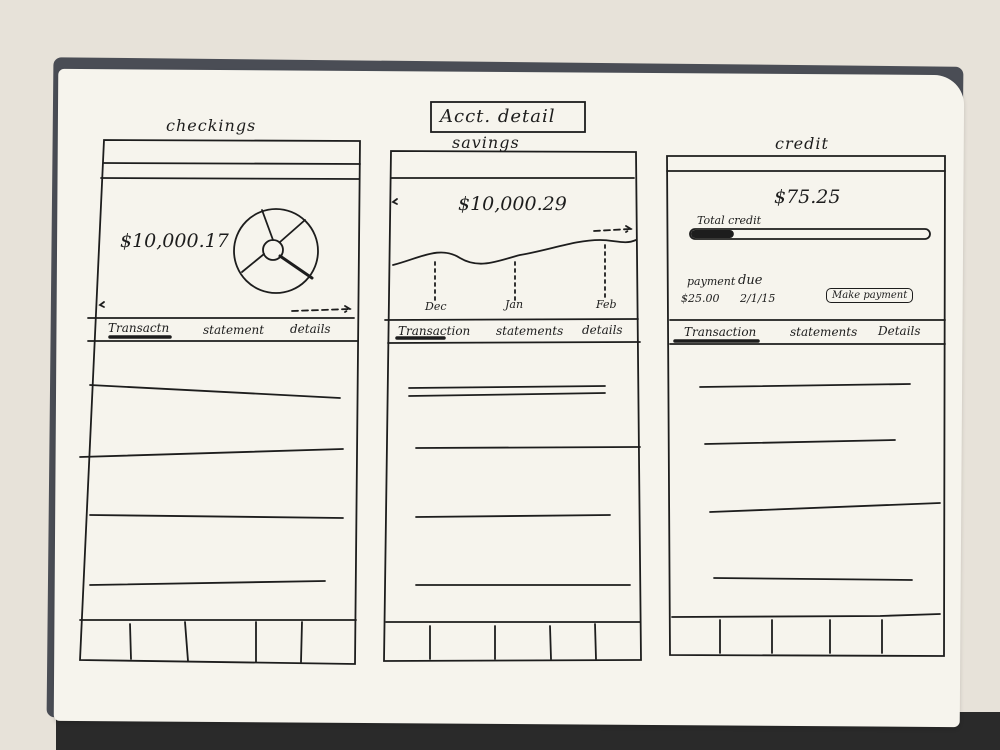 The image size is (1000, 750). What do you see at coordinates (514, 304) in the screenshot?
I see `chart-label-jan: Jan` at bounding box center [514, 304].